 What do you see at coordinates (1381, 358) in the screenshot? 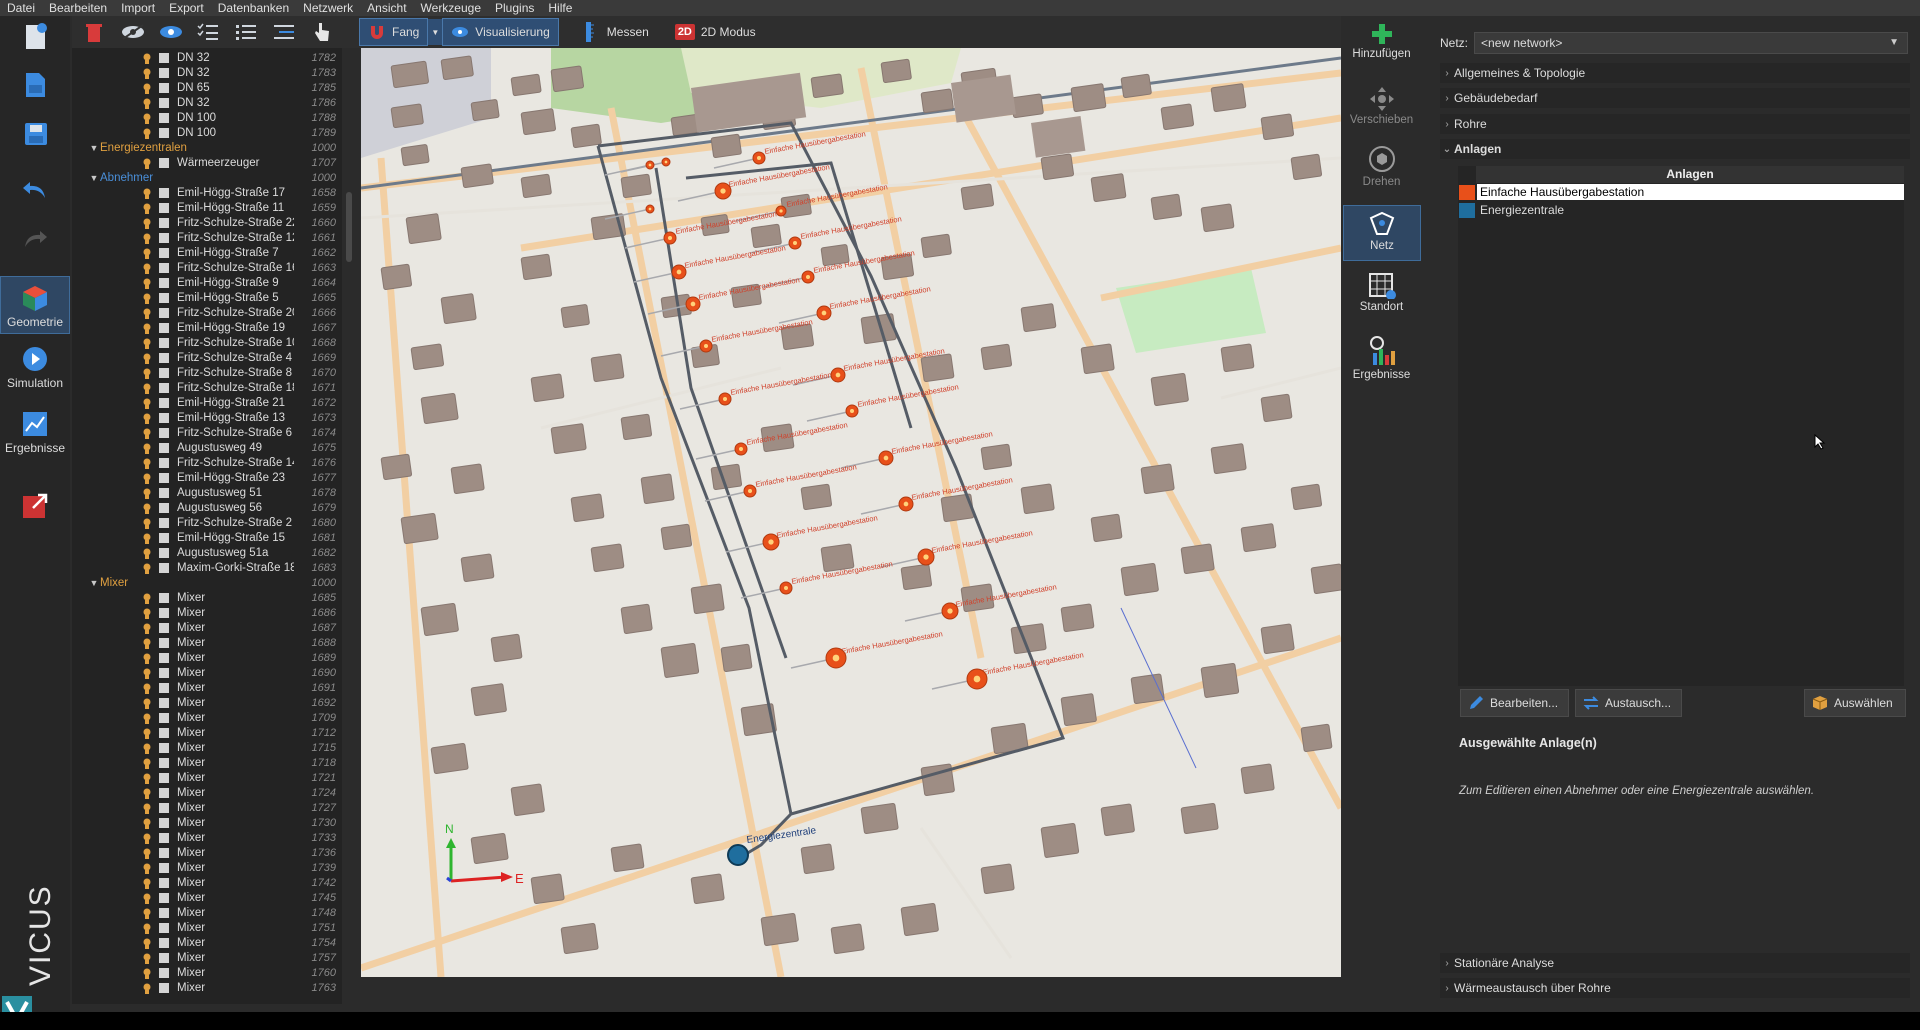
I see `tool-ergebnisse: Ergebnisse` at bounding box center [1381, 358].